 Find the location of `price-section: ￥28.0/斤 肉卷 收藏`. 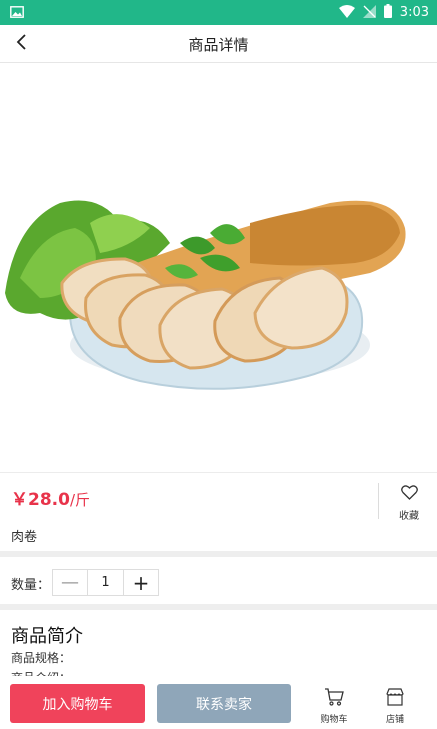

price-section: ￥28.0/斤 肉卷 收藏 is located at coordinates (218, 511).